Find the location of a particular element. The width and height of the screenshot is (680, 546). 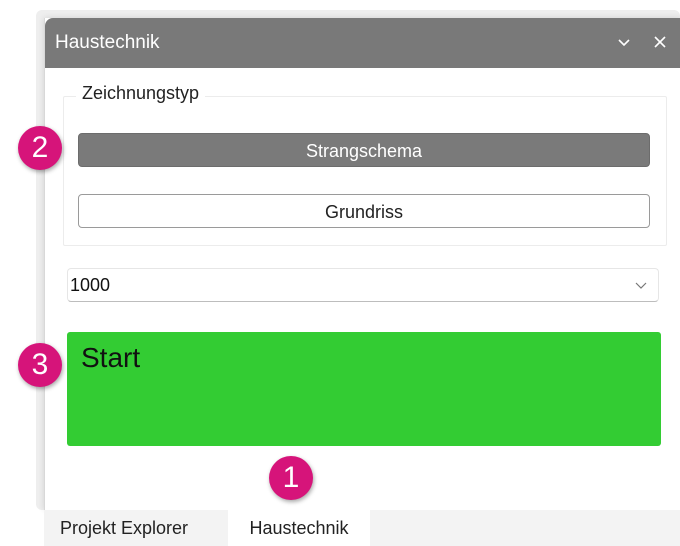

strangschema-button: Strangschema is located at coordinates (364, 150).